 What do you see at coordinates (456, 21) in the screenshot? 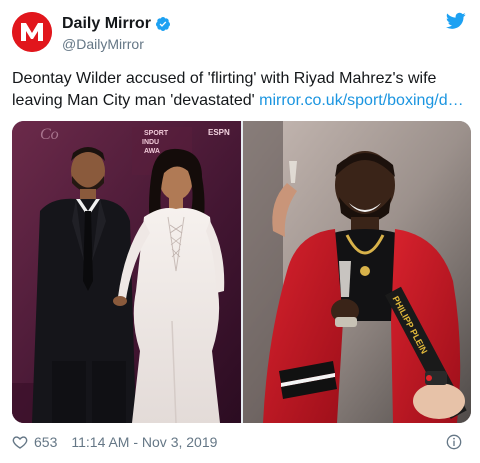
I see `twitter-bird-icon` at bounding box center [456, 21].